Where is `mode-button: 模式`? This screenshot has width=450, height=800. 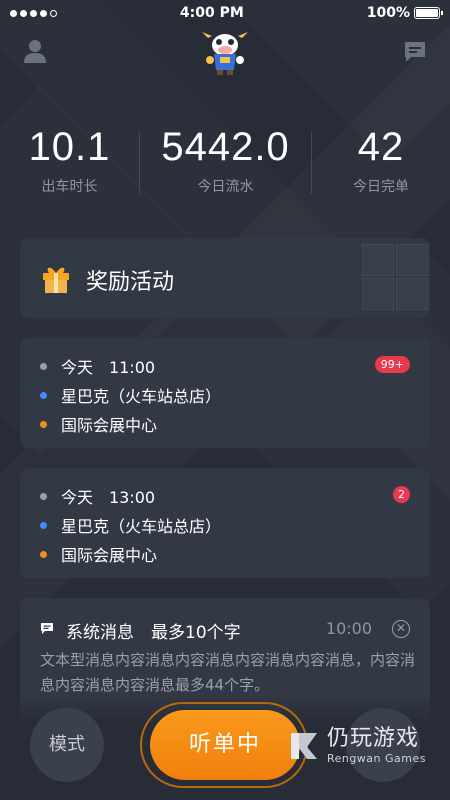 mode-button: 模式 is located at coordinates (67, 745).